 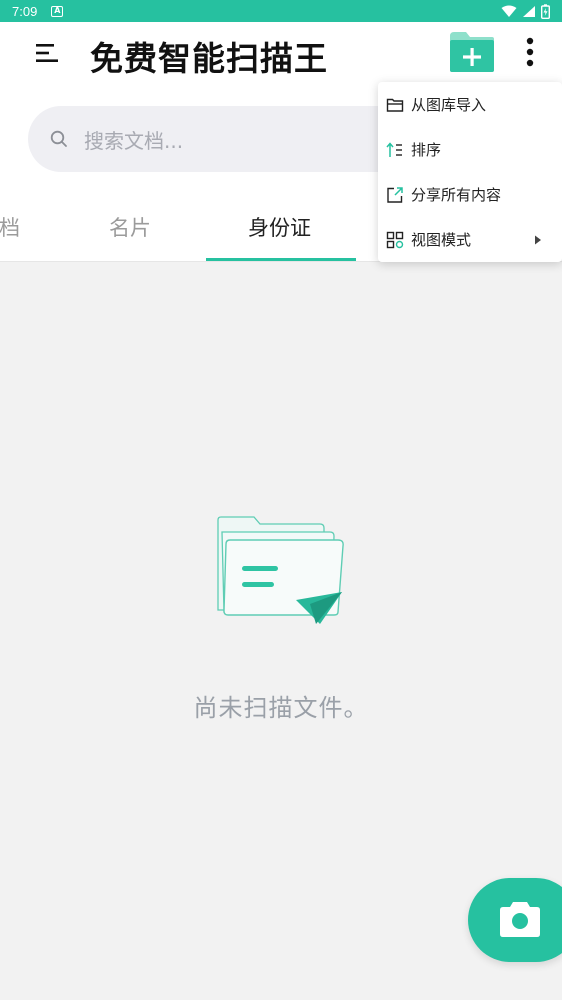 What do you see at coordinates (279, 227) in the screenshot?
I see `tab-id-card: 身份证` at bounding box center [279, 227].